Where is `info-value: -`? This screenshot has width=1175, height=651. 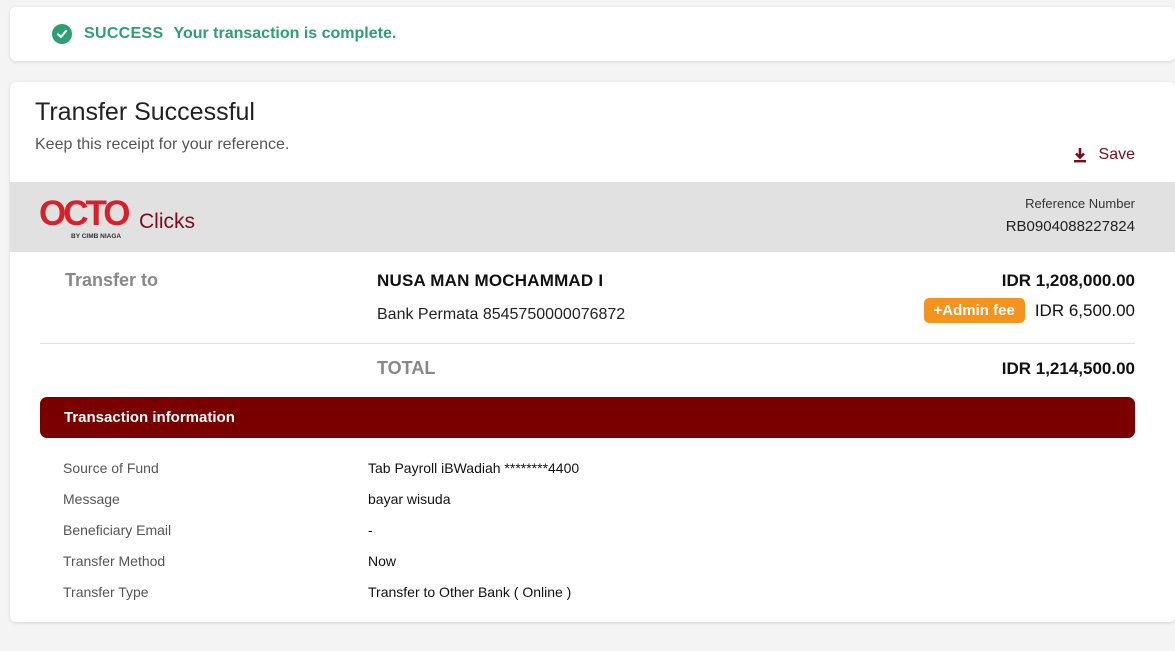
info-value: - is located at coordinates (370, 530).